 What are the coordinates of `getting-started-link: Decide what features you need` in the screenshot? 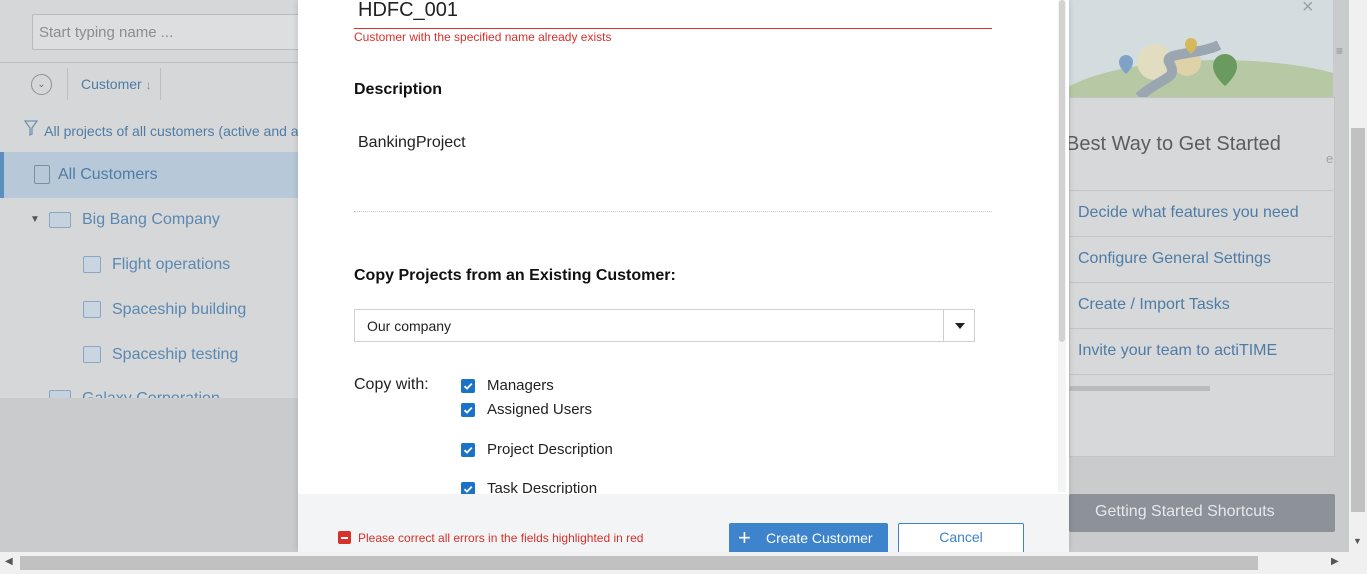 It's located at (1188, 213).